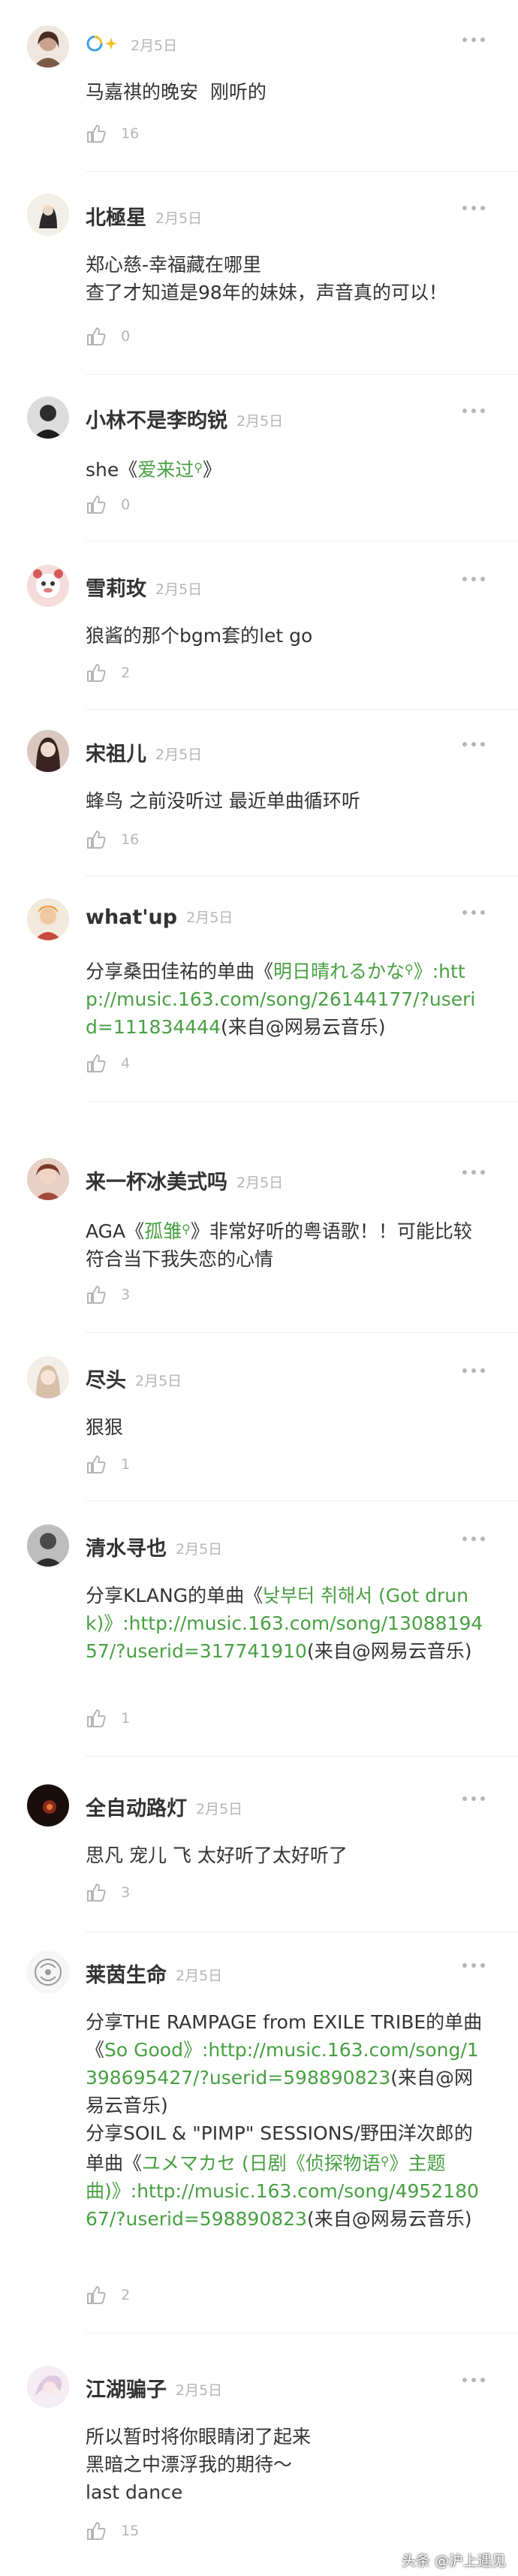 The width and height of the screenshot is (518, 2576). Describe the element at coordinates (130, 134) in the screenshot. I see `like-count: 16` at that location.